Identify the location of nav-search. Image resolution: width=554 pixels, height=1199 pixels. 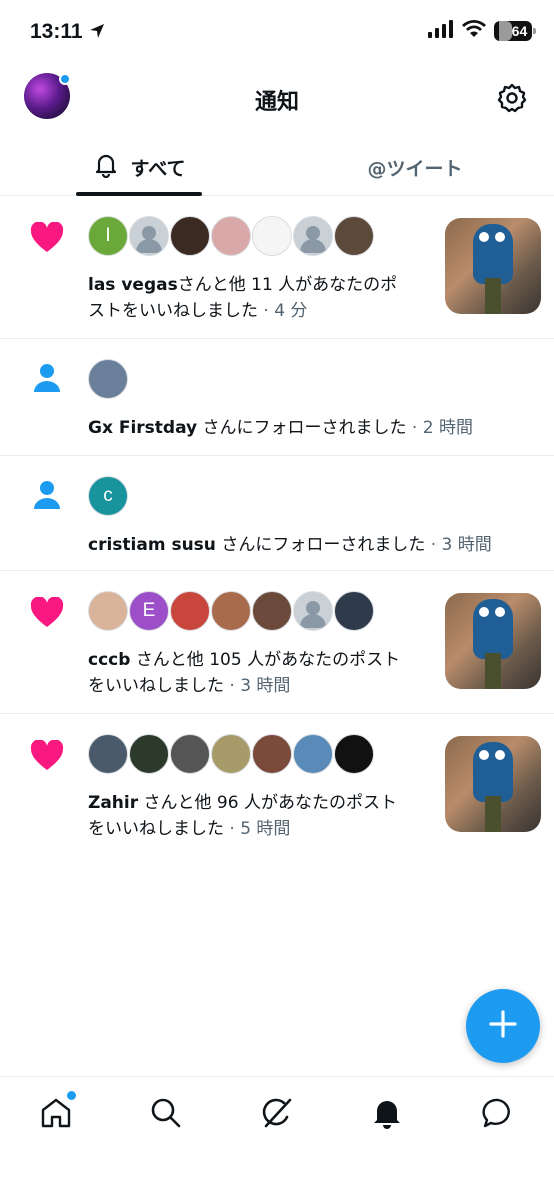
(166, 1115).